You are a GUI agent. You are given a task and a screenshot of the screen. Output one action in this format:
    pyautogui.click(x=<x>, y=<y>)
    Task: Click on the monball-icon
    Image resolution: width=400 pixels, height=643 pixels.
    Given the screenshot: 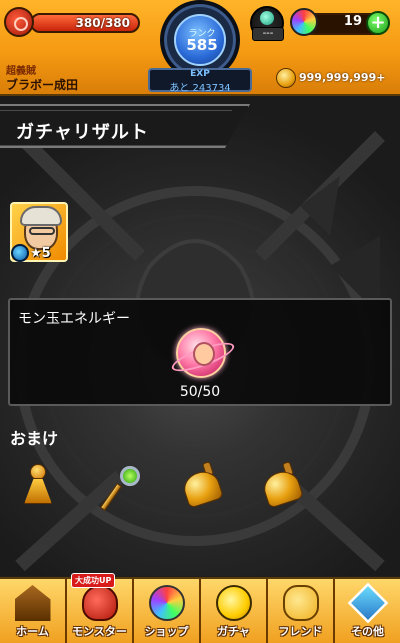 What is the action you would take?
    pyautogui.click(x=201, y=353)
    